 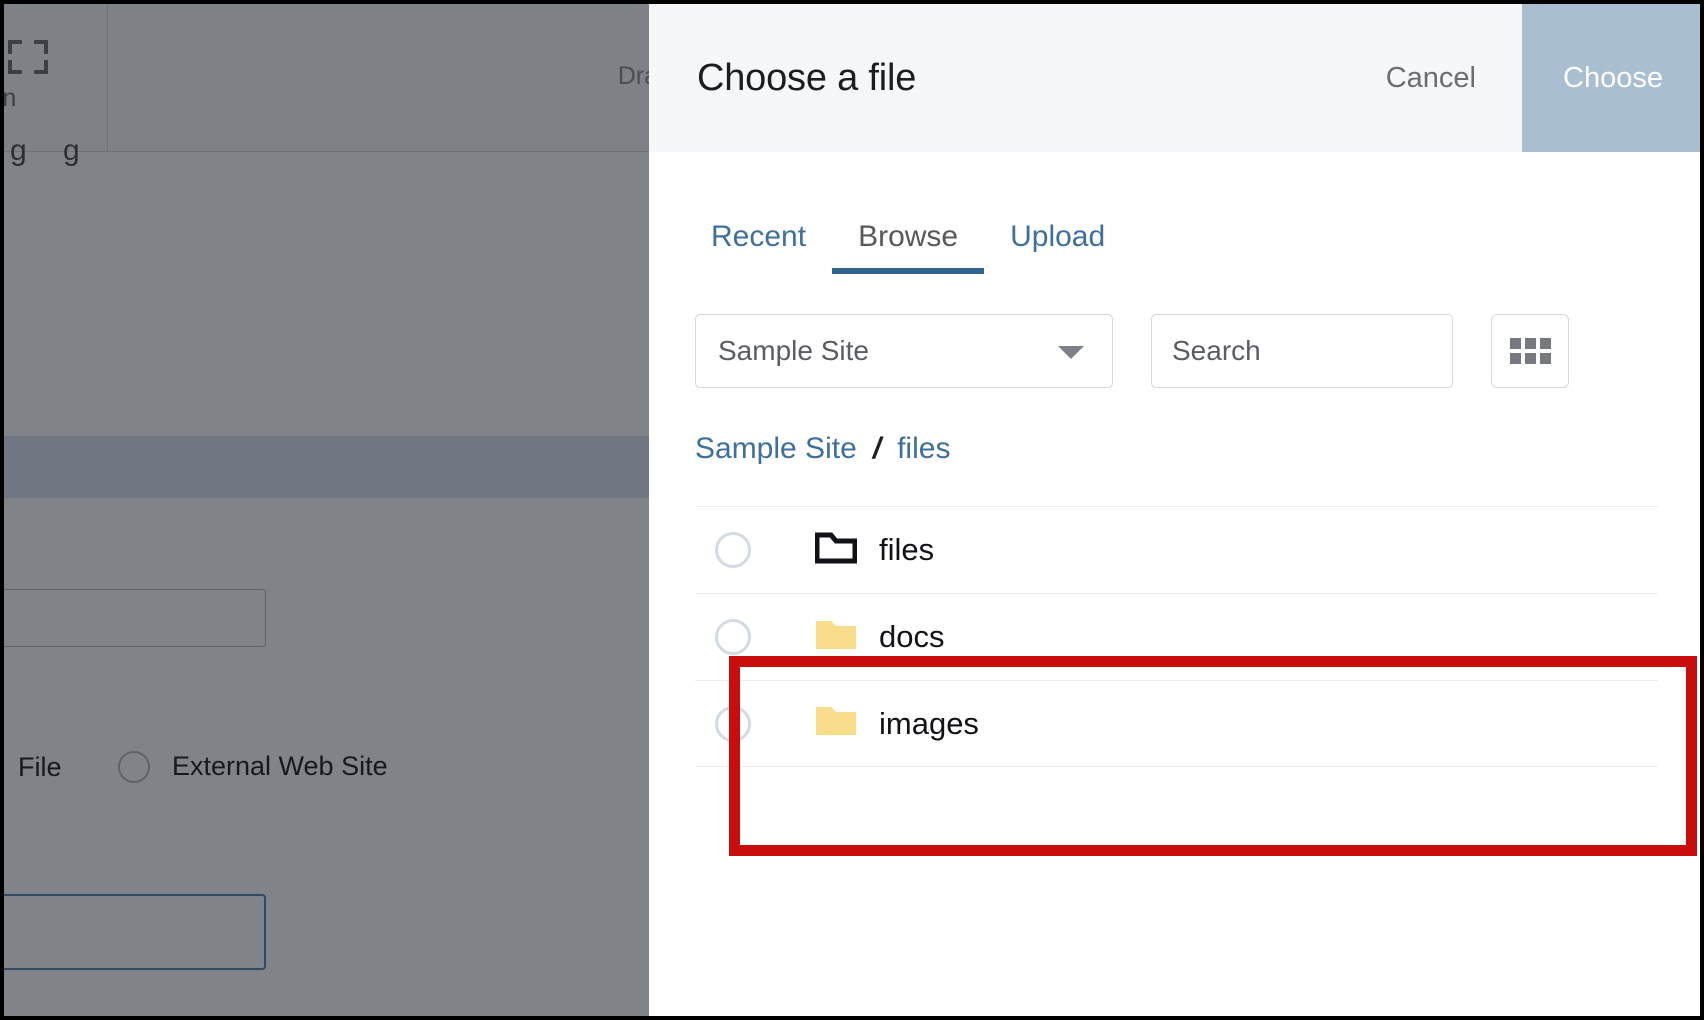 I want to click on fullscreen-icon, so click(x=28, y=57).